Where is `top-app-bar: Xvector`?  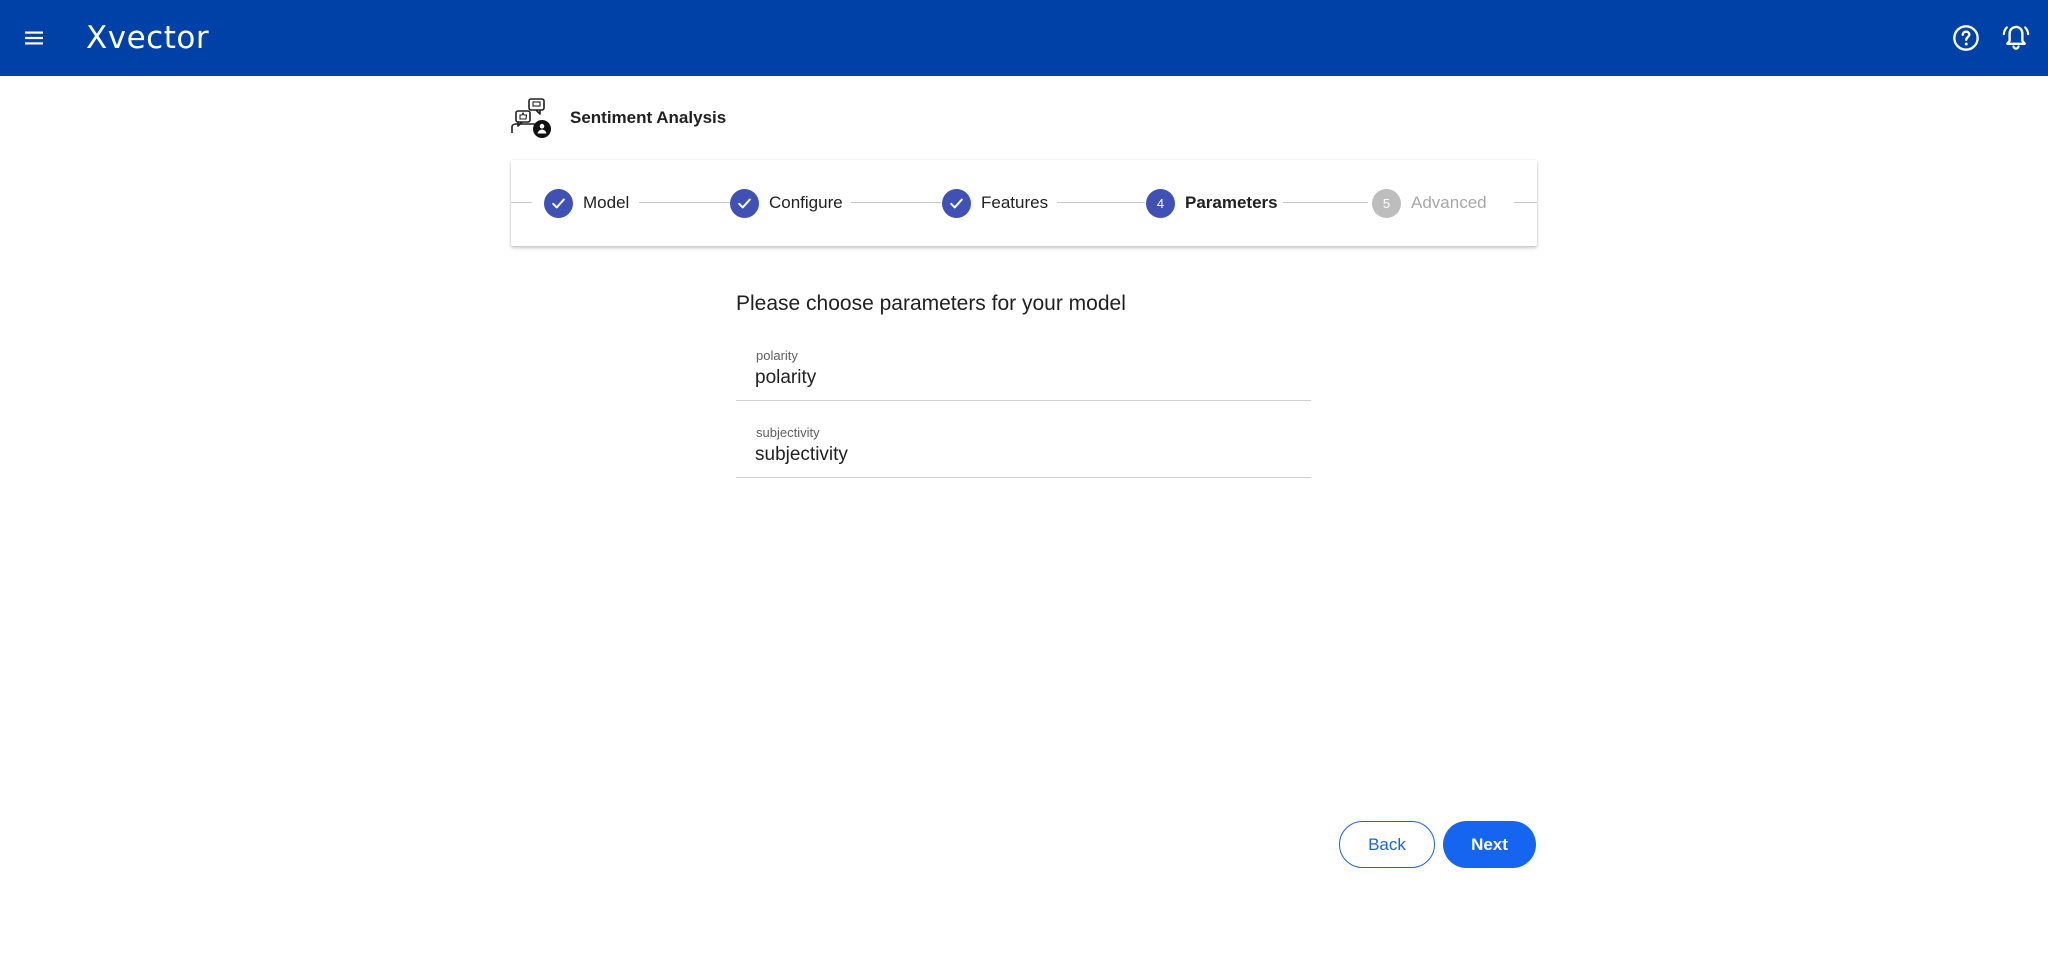 top-app-bar: Xvector is located at coordinates (1024, 38).